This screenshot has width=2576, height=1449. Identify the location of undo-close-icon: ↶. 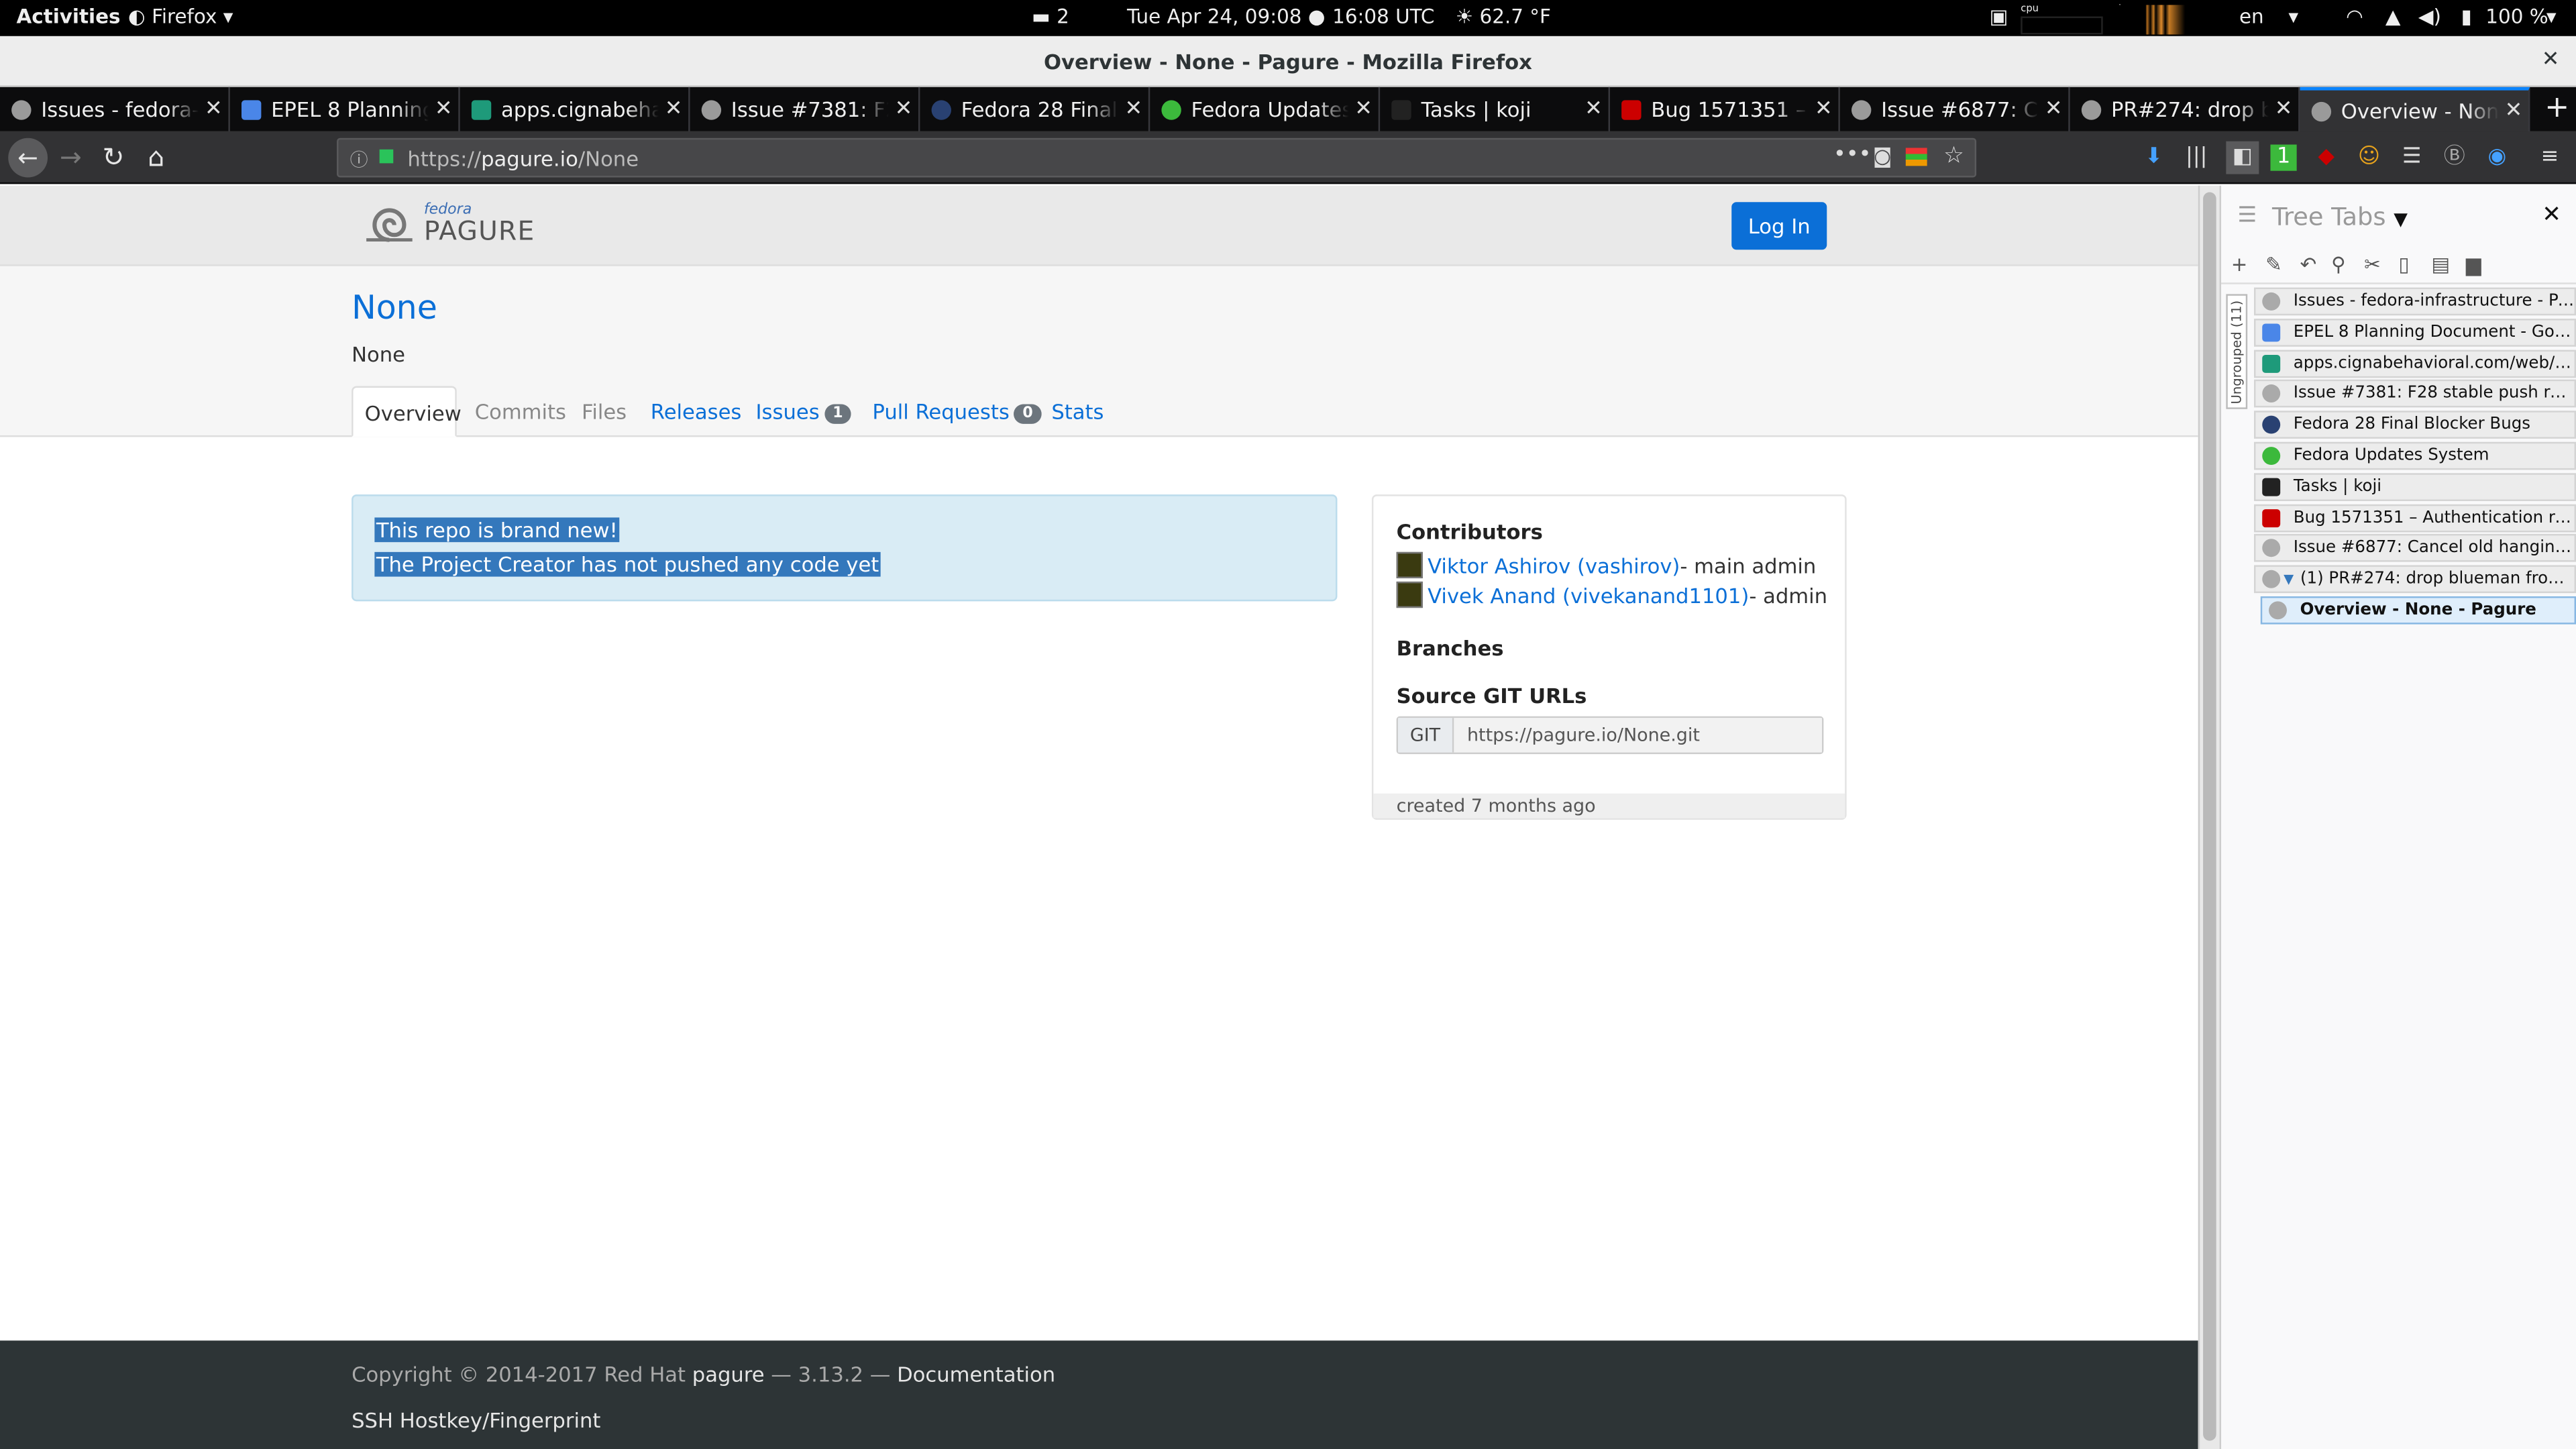
(2308, 264).